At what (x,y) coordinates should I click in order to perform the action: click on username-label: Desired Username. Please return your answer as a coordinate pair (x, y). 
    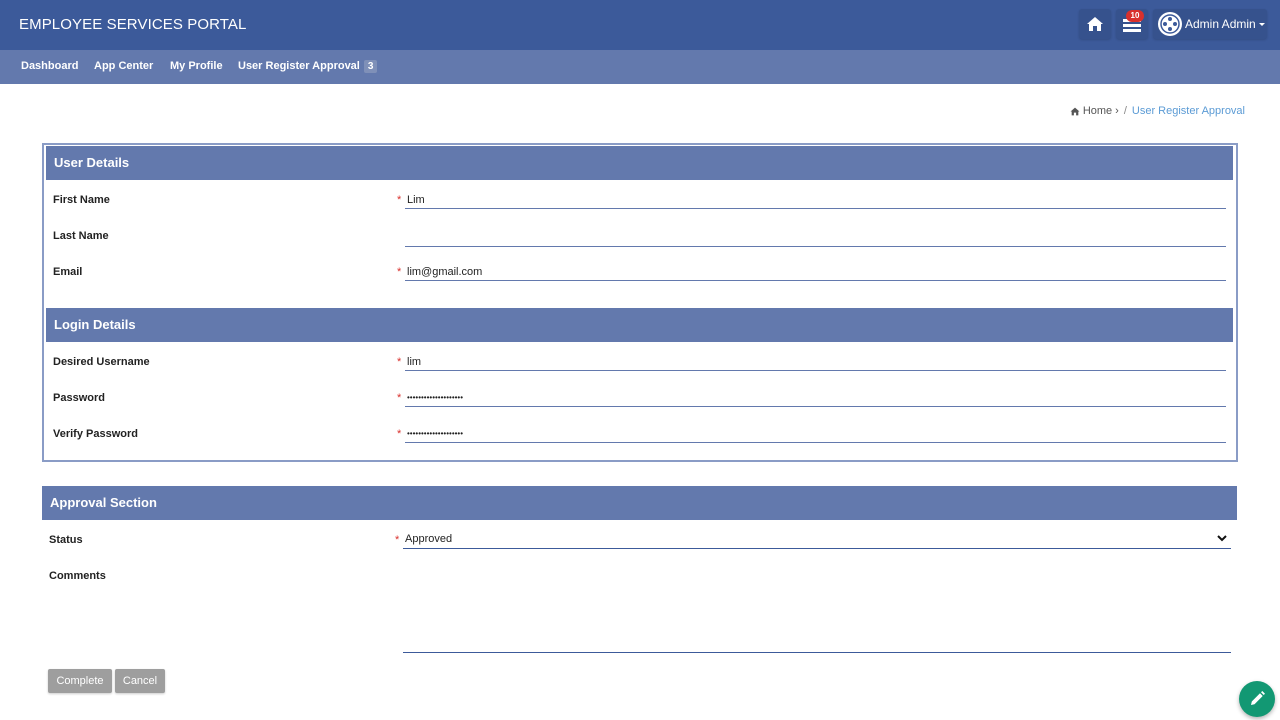
    Looking at the image, I should click on (101, 362).